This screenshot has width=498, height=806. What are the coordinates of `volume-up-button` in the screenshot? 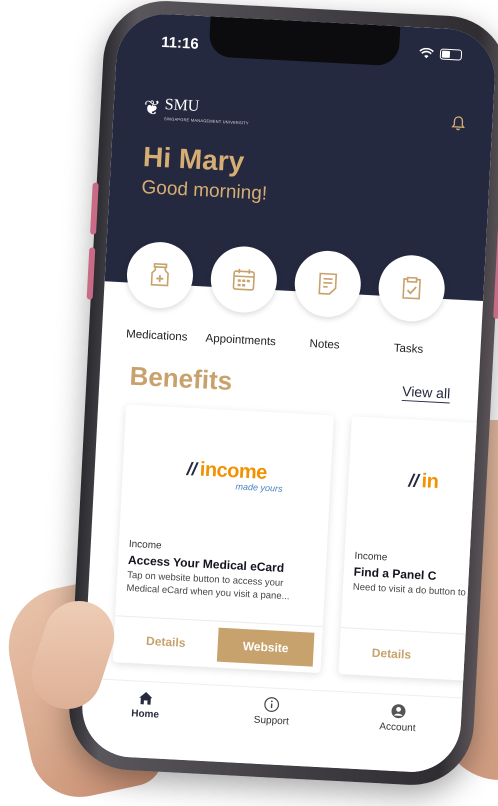 It's located at (94, 208).